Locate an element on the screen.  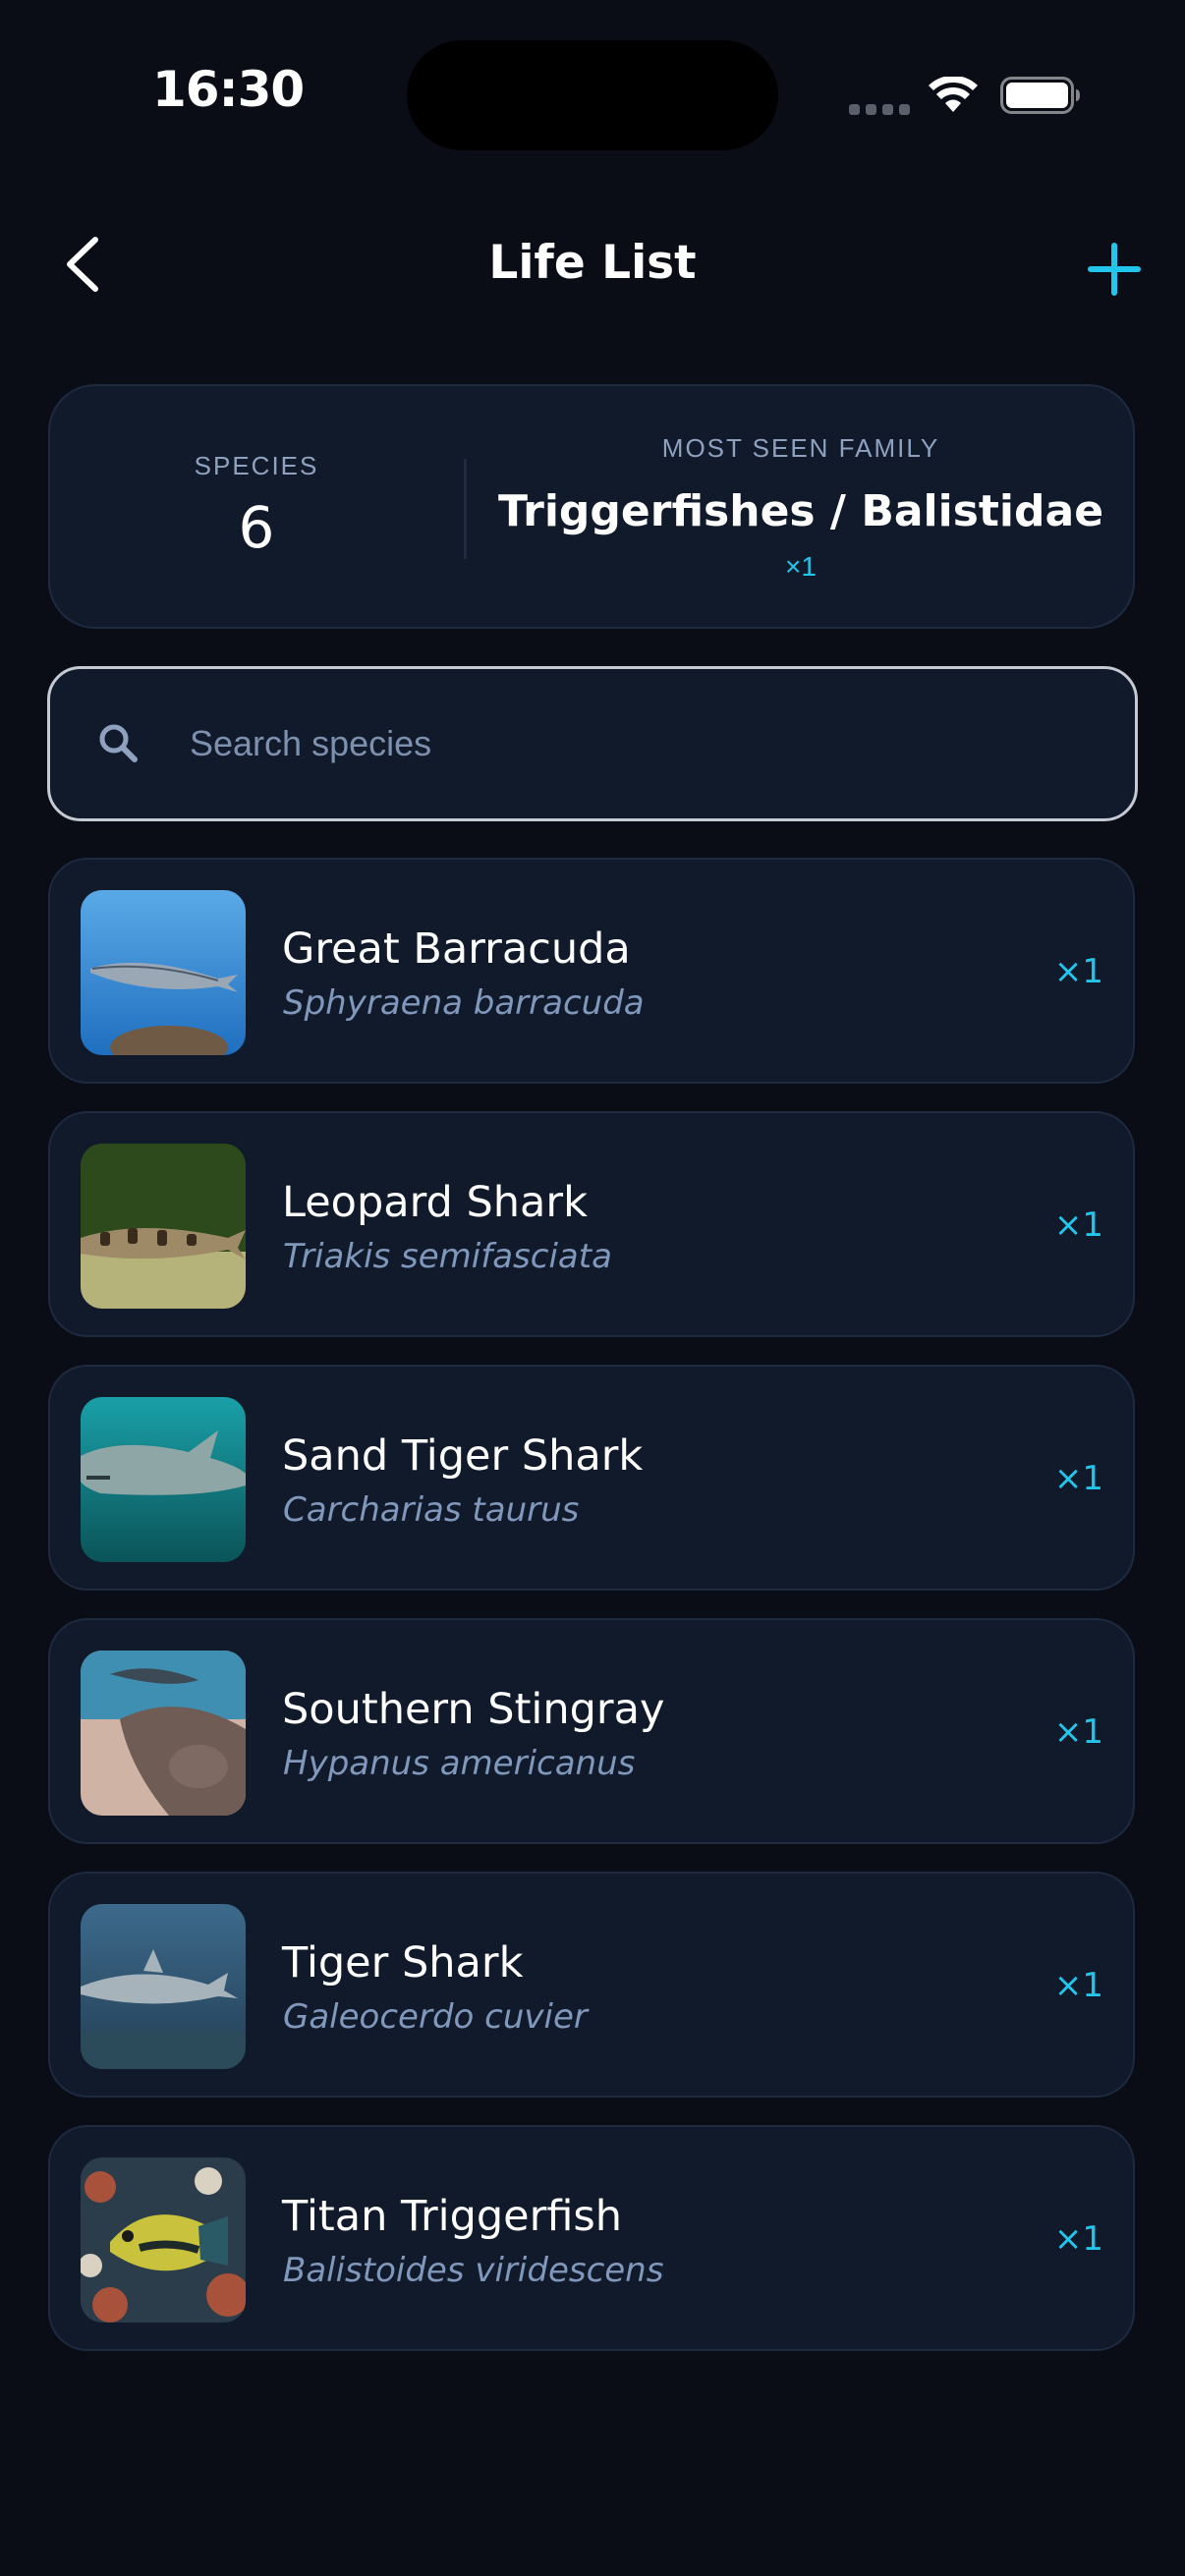
wifi-icon is located at coordinates (954, 94).